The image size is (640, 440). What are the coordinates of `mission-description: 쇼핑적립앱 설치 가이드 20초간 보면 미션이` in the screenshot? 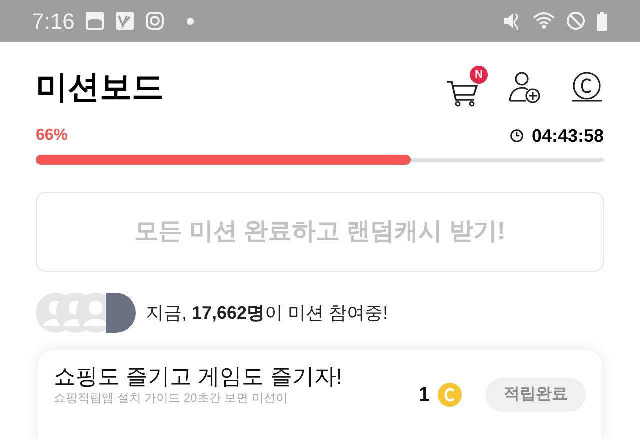 It's located at (172, 398).